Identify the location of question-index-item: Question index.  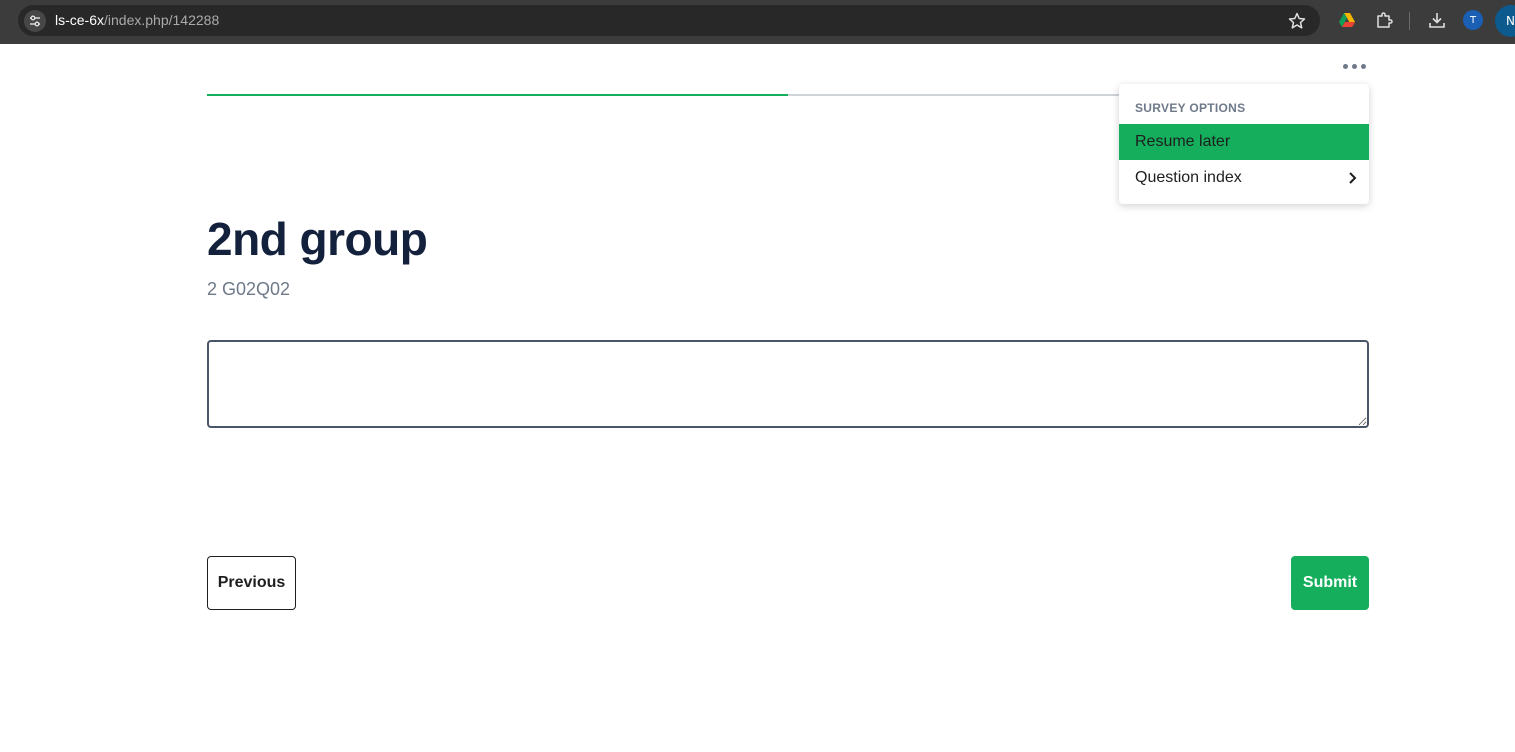
(1244, 178).